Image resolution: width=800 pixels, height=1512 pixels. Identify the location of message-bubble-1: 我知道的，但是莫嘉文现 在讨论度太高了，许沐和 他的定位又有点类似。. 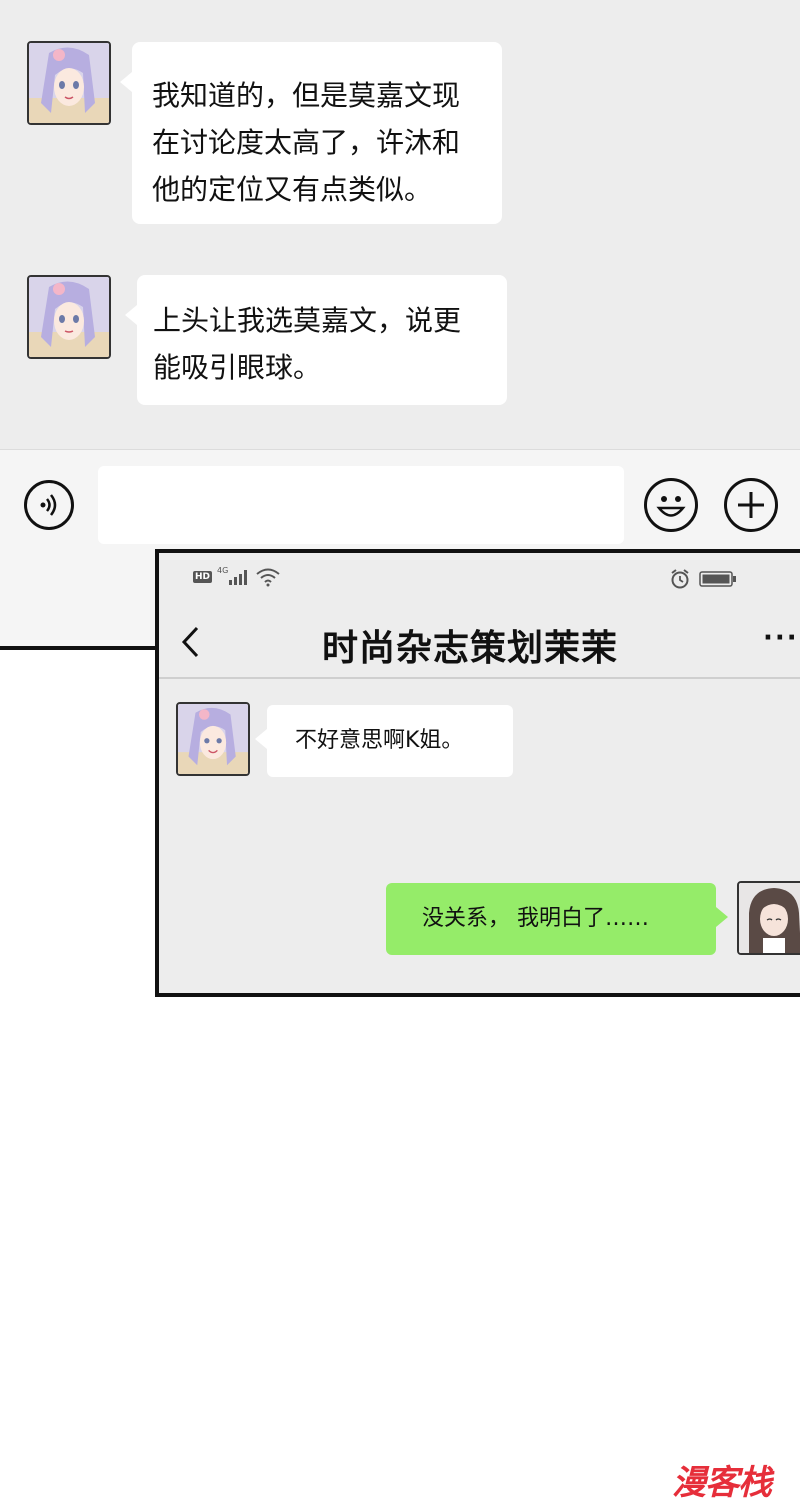
(311, 133).